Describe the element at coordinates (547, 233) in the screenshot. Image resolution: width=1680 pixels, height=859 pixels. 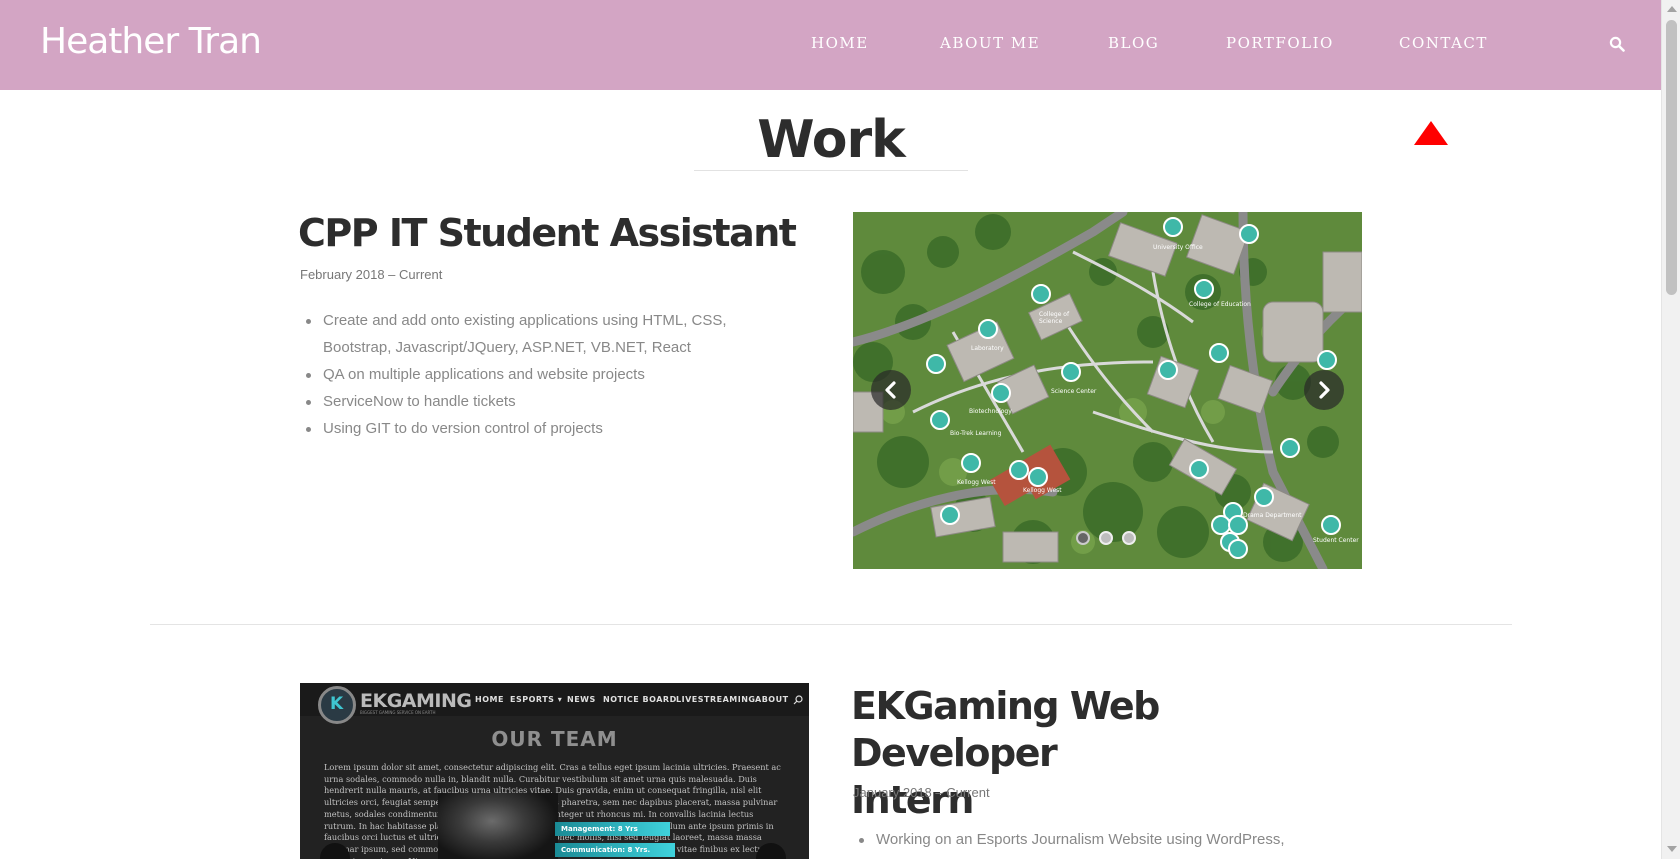
I see `job-title: CPP IT Student Assistant` at that location.